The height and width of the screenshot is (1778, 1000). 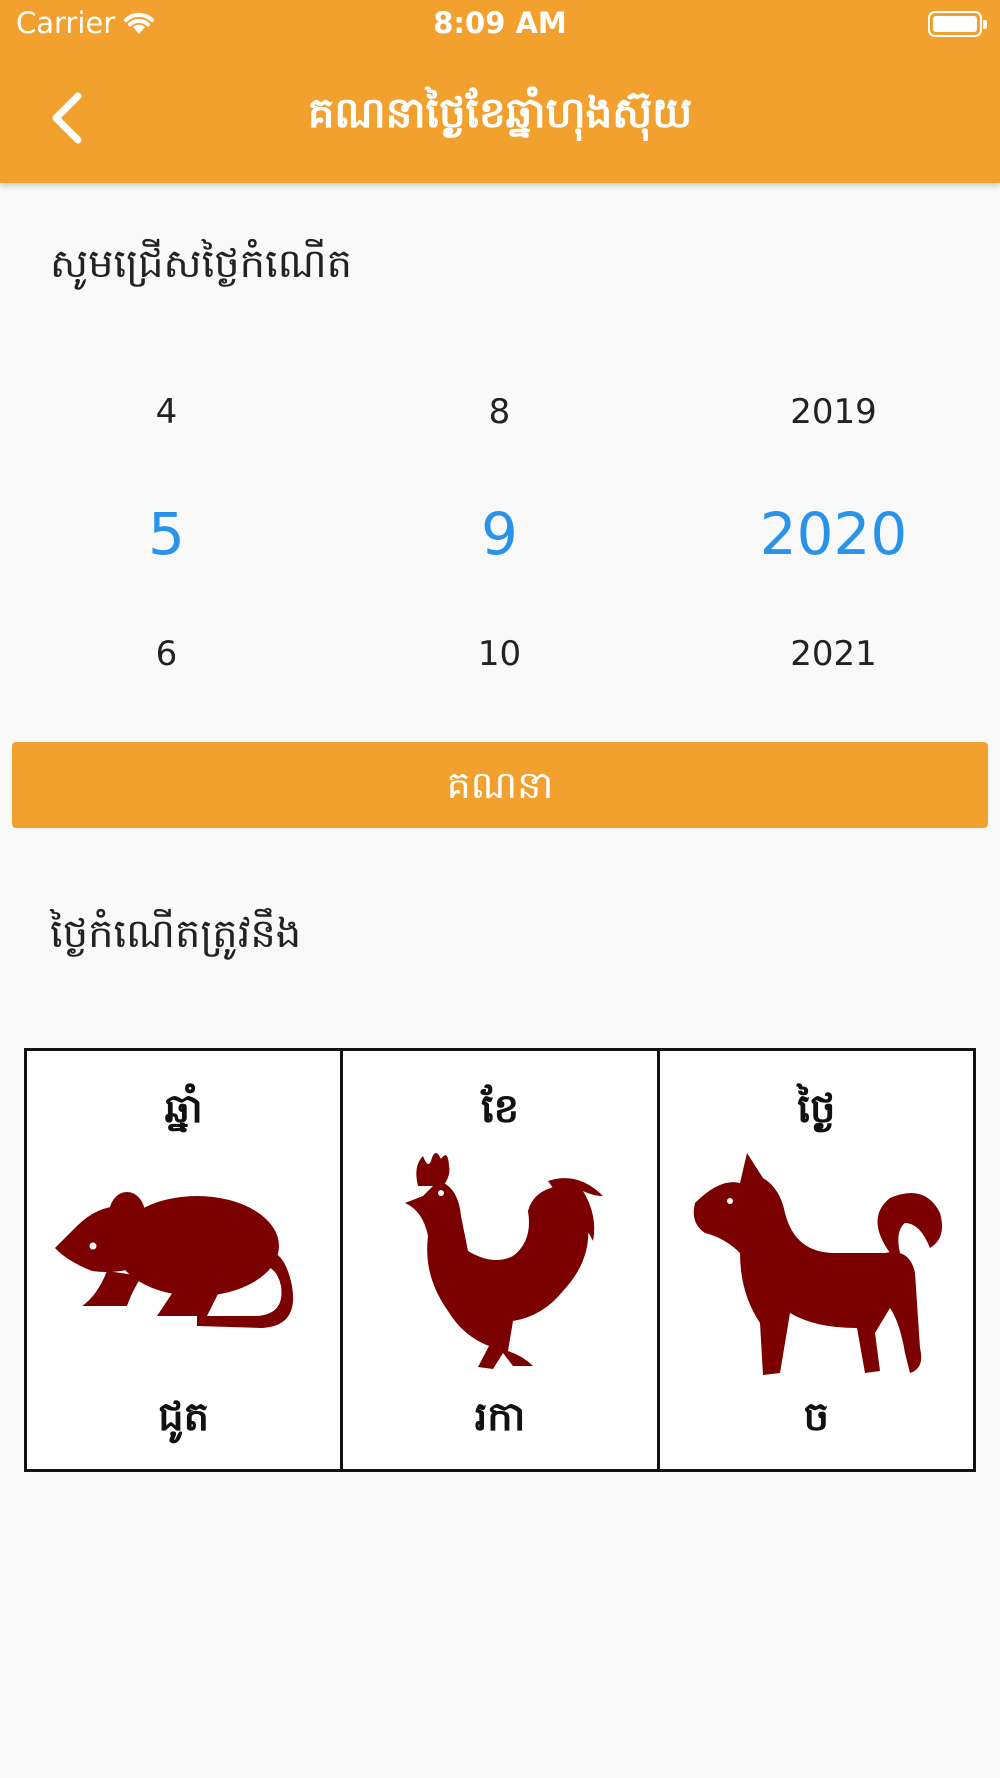 What do you see at coordinates (500, 785) in the screenshot?
I see `calculate-button: គណនា` at bounding box center [500, 785].